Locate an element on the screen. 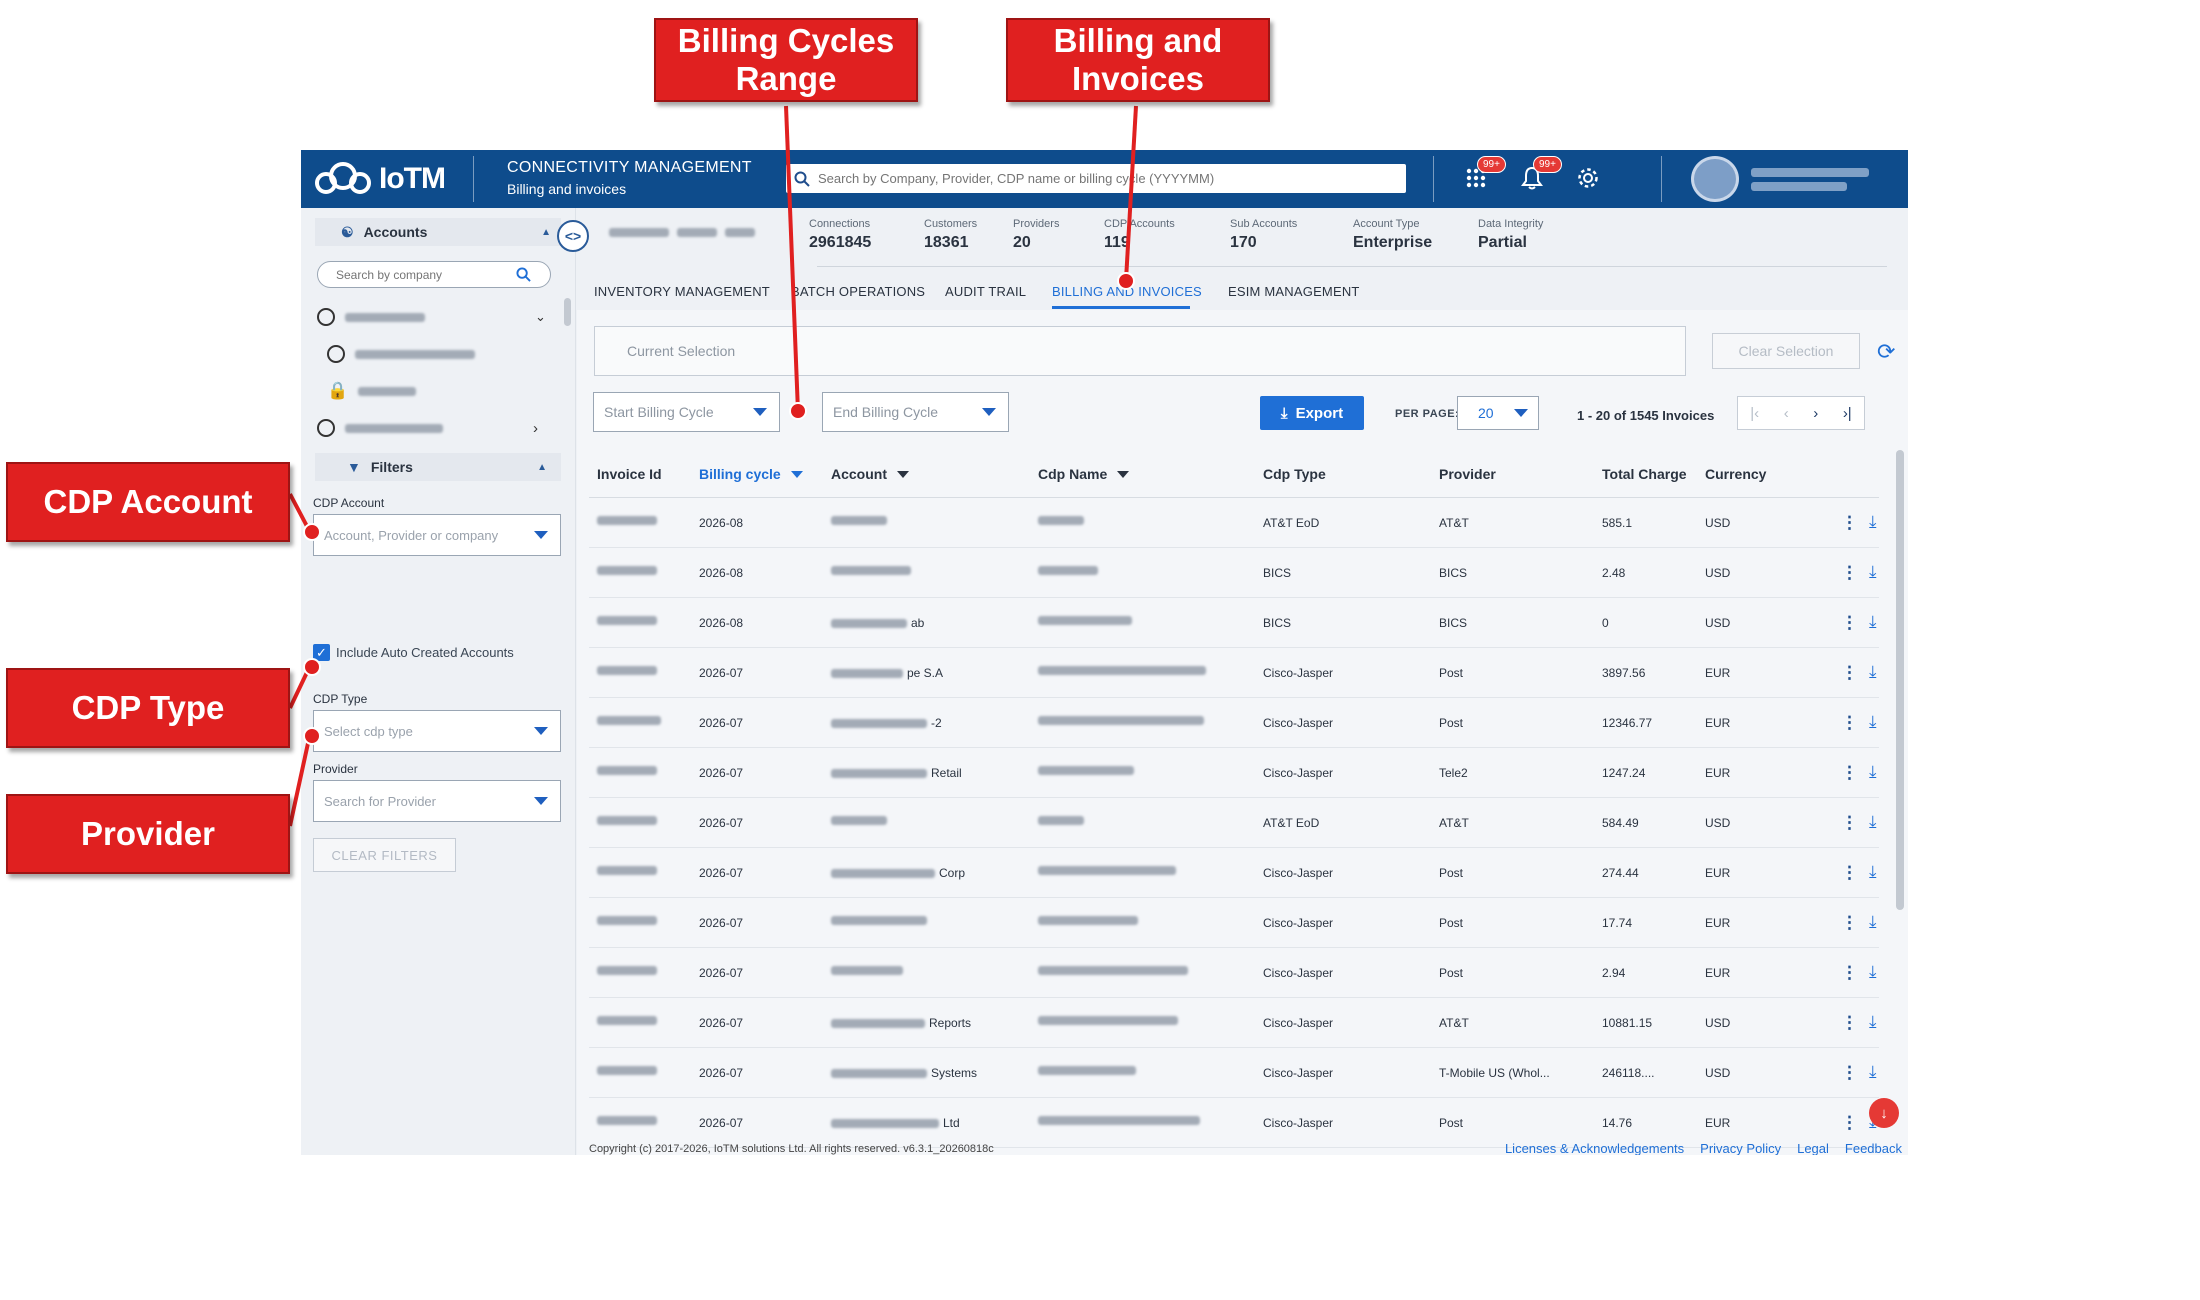  export-button: ⤓ Export is located at coordinates (1312, 413).